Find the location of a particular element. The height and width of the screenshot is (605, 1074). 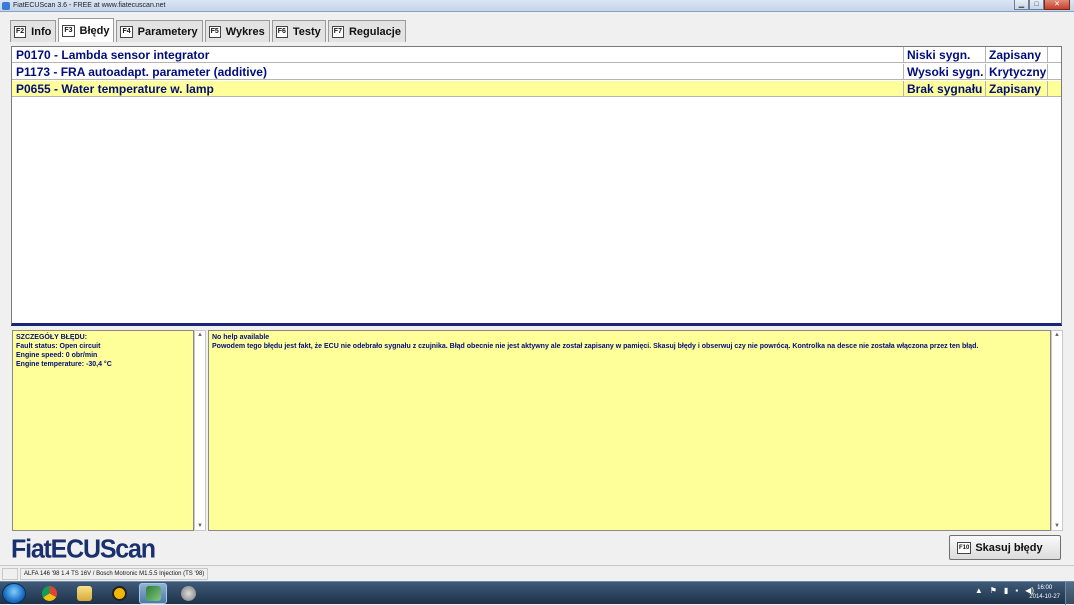

clock: 16:00 2014-10-27 is located at coordinates (1044, 593).